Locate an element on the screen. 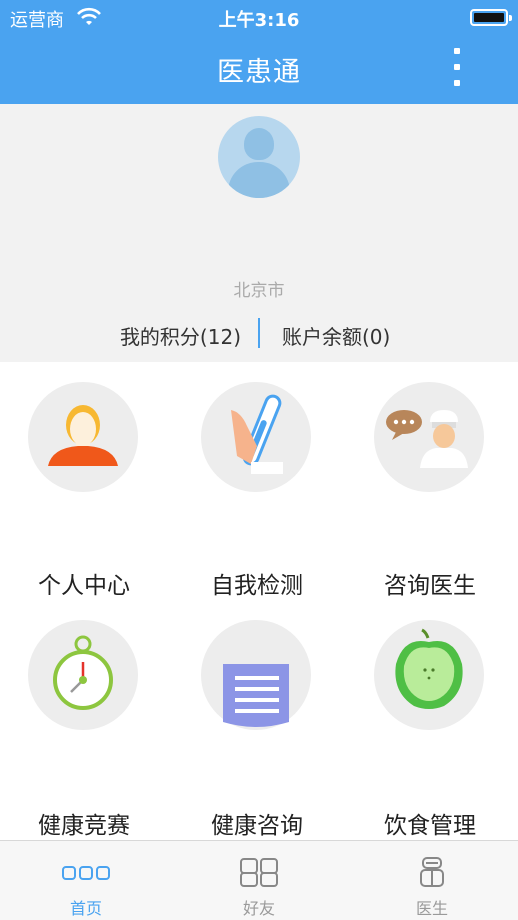 The width and height of the screenshot is (518, 920). menu-item-self-check: 自我检测 is located at coordinates (259, 482).